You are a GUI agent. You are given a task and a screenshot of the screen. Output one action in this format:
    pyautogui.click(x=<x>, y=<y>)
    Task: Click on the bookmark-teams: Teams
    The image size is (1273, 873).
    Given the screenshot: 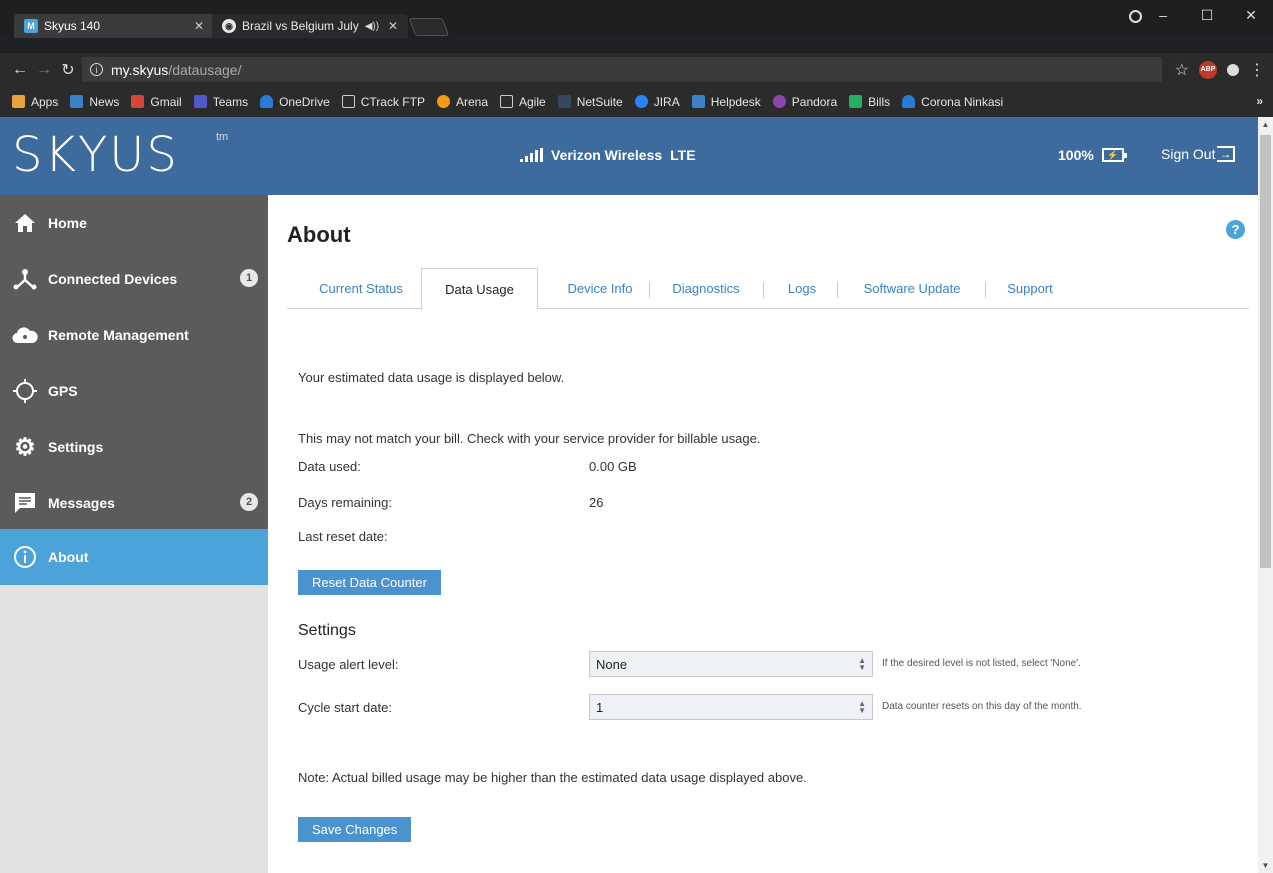 What is the action you would take?
    pyautogui.click(x=220, y=102)
    